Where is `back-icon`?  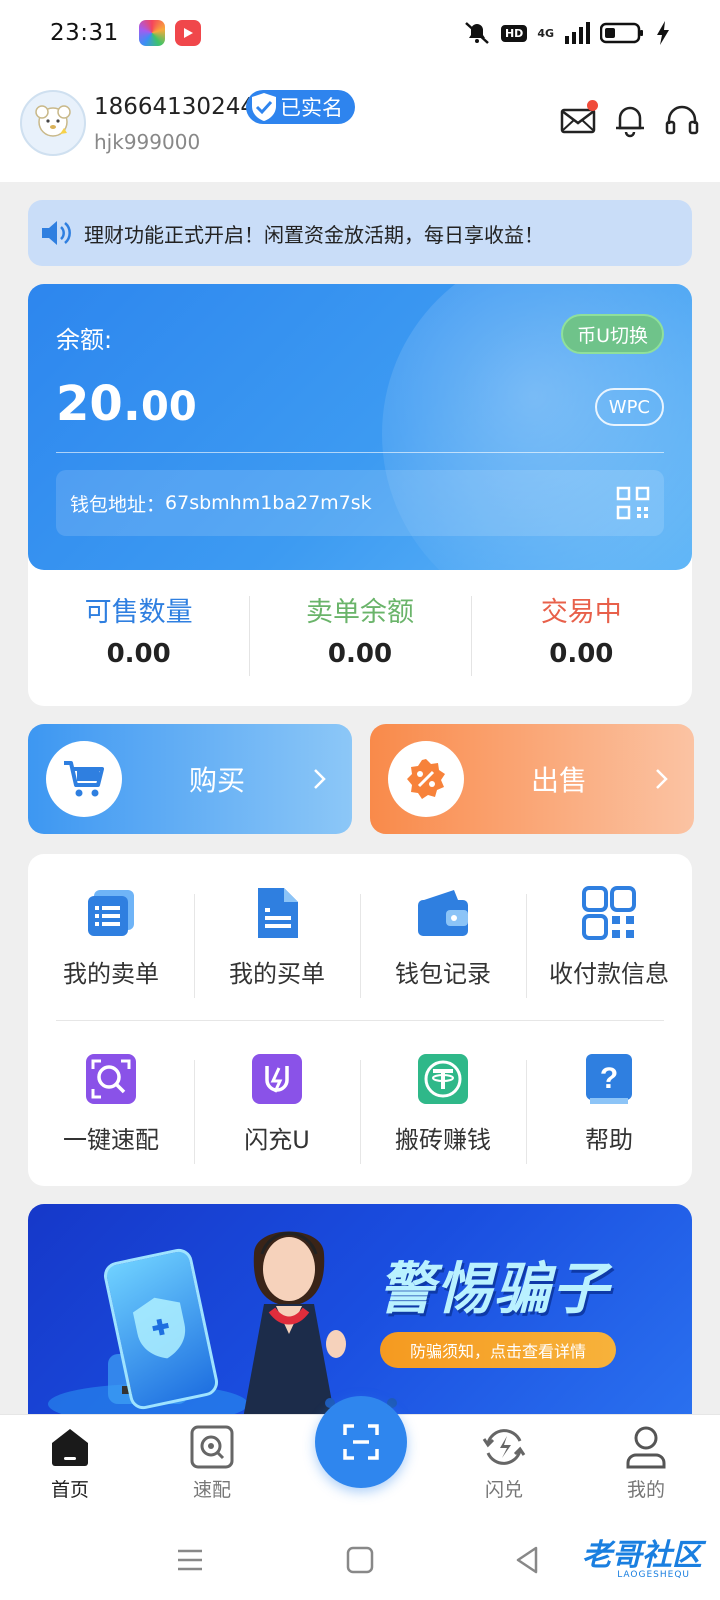 back-icon is located at coordinates (528, 1560).